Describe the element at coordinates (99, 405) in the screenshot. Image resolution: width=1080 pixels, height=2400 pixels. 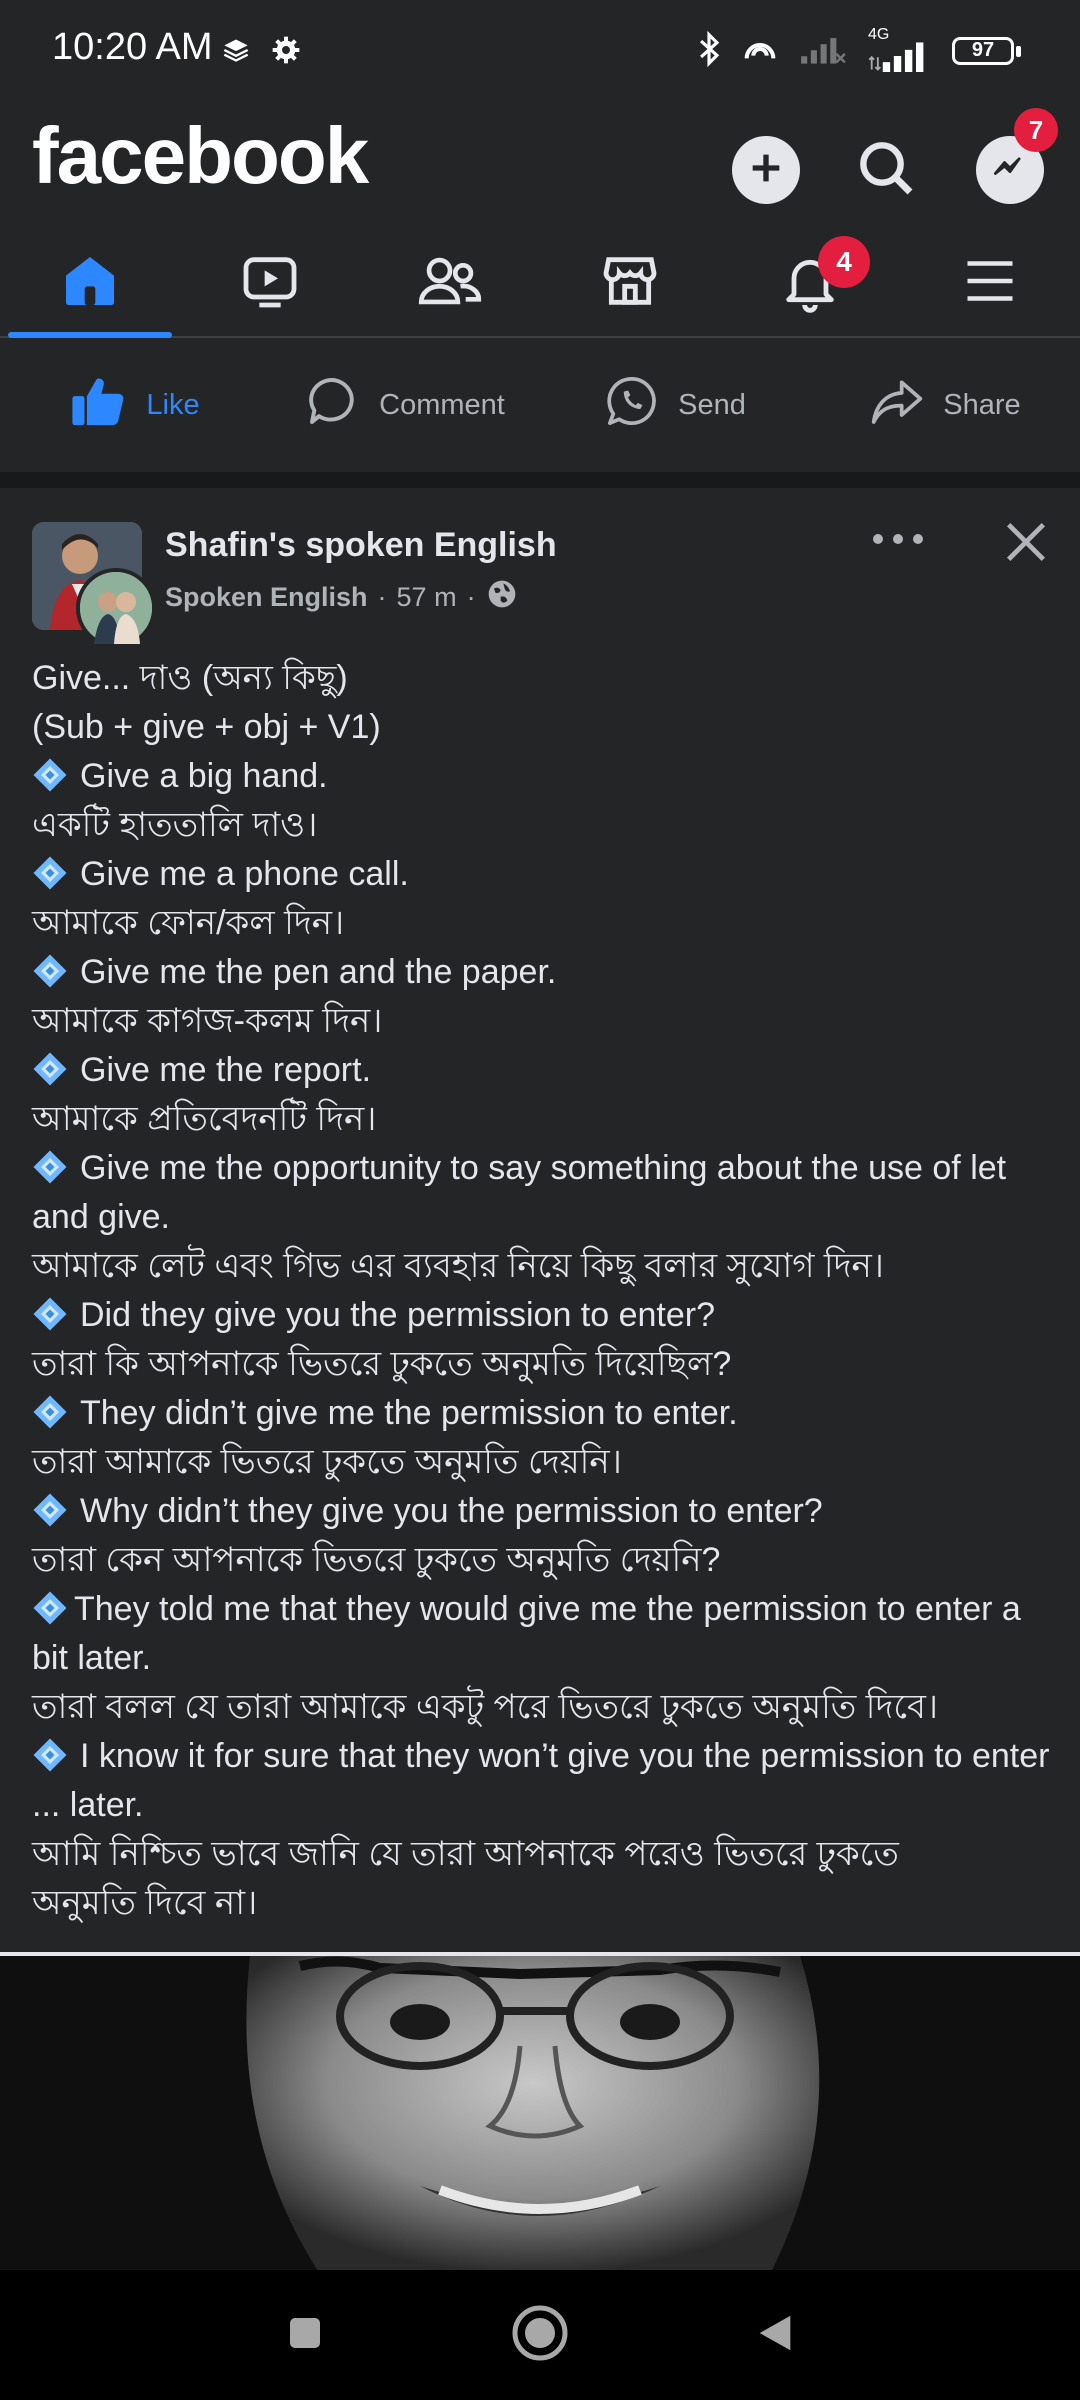
I see `thumbs-up-icon` at that location.